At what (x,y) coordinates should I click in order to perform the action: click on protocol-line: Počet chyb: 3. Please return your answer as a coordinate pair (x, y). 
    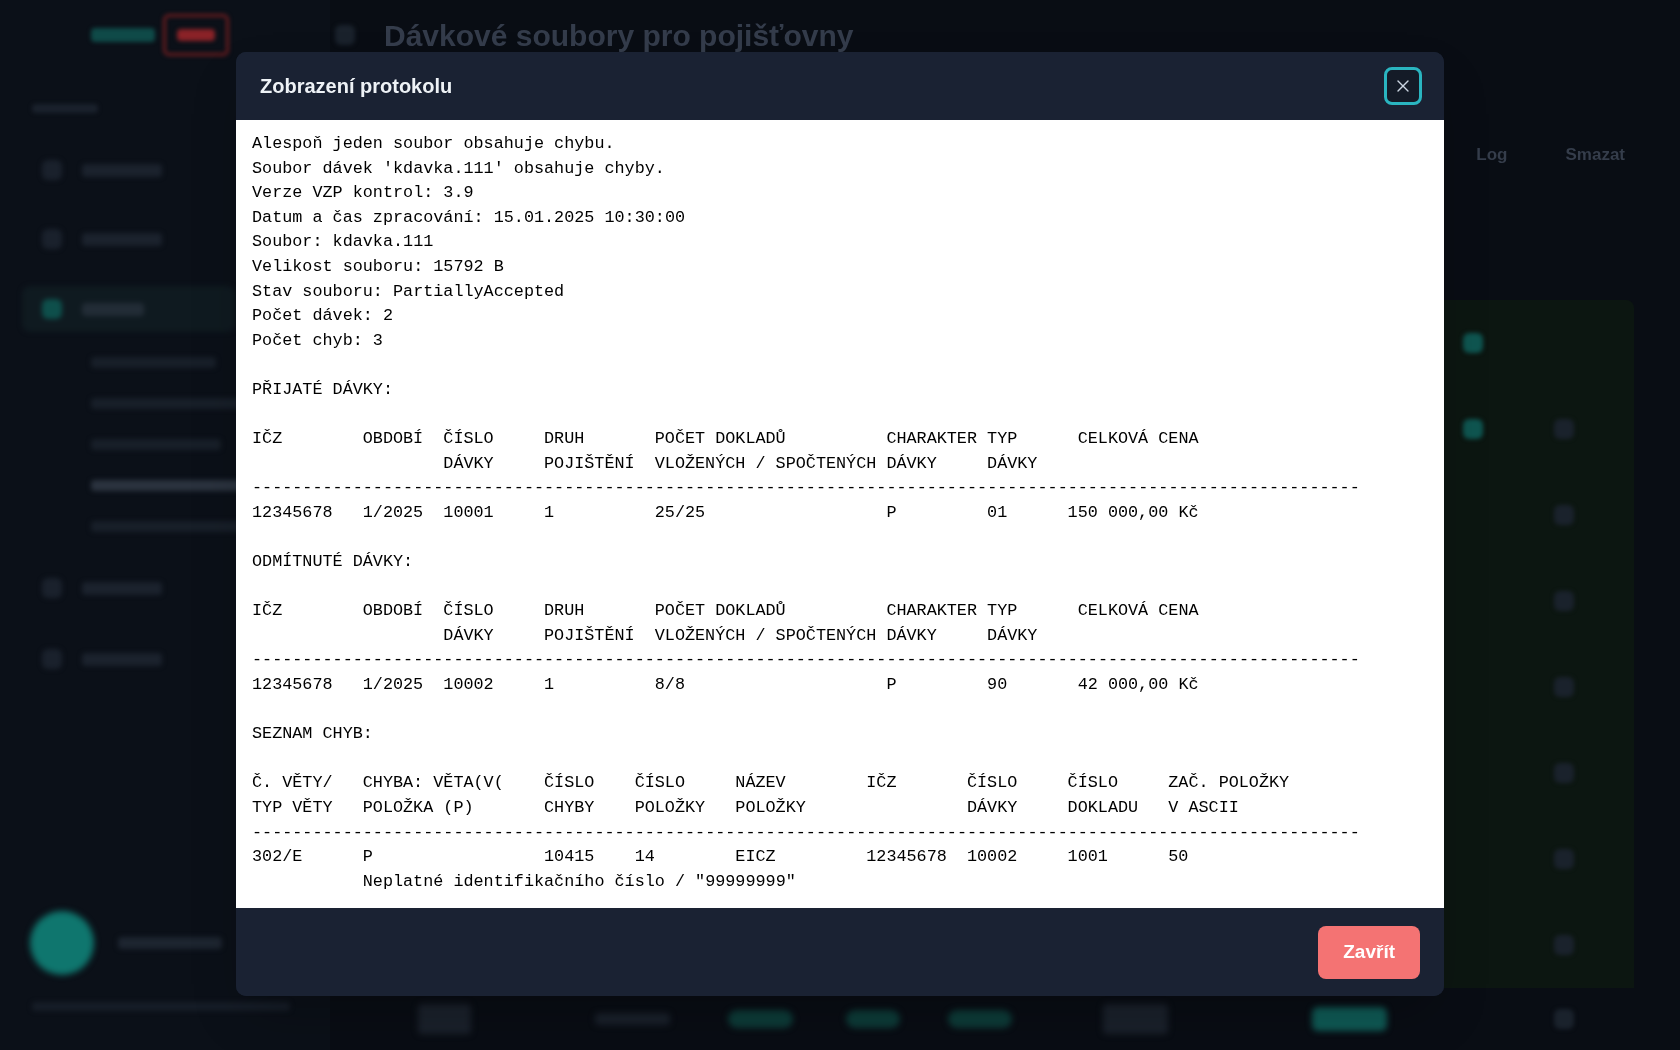
    Looking at the image, I should click on (317, 340).